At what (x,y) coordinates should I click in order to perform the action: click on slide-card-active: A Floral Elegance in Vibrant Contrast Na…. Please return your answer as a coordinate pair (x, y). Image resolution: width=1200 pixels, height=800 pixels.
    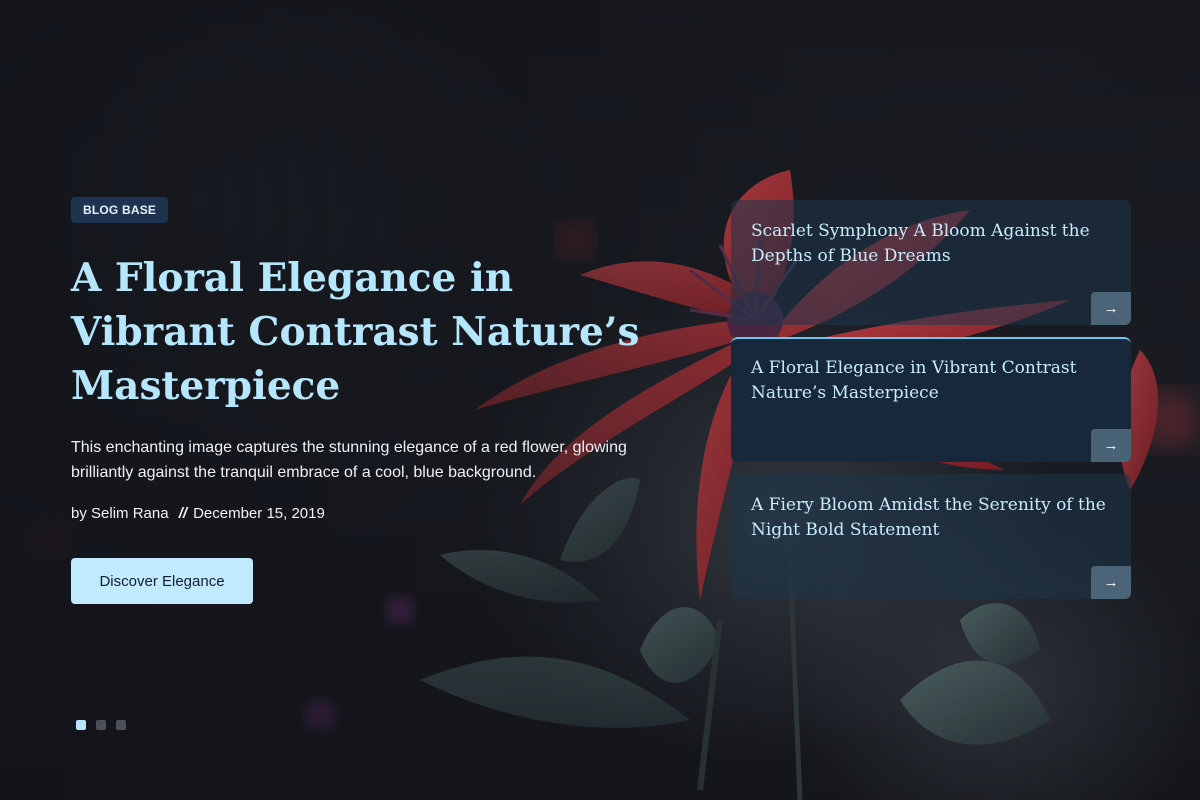
    Looking at the image, I should click on (931, 399).